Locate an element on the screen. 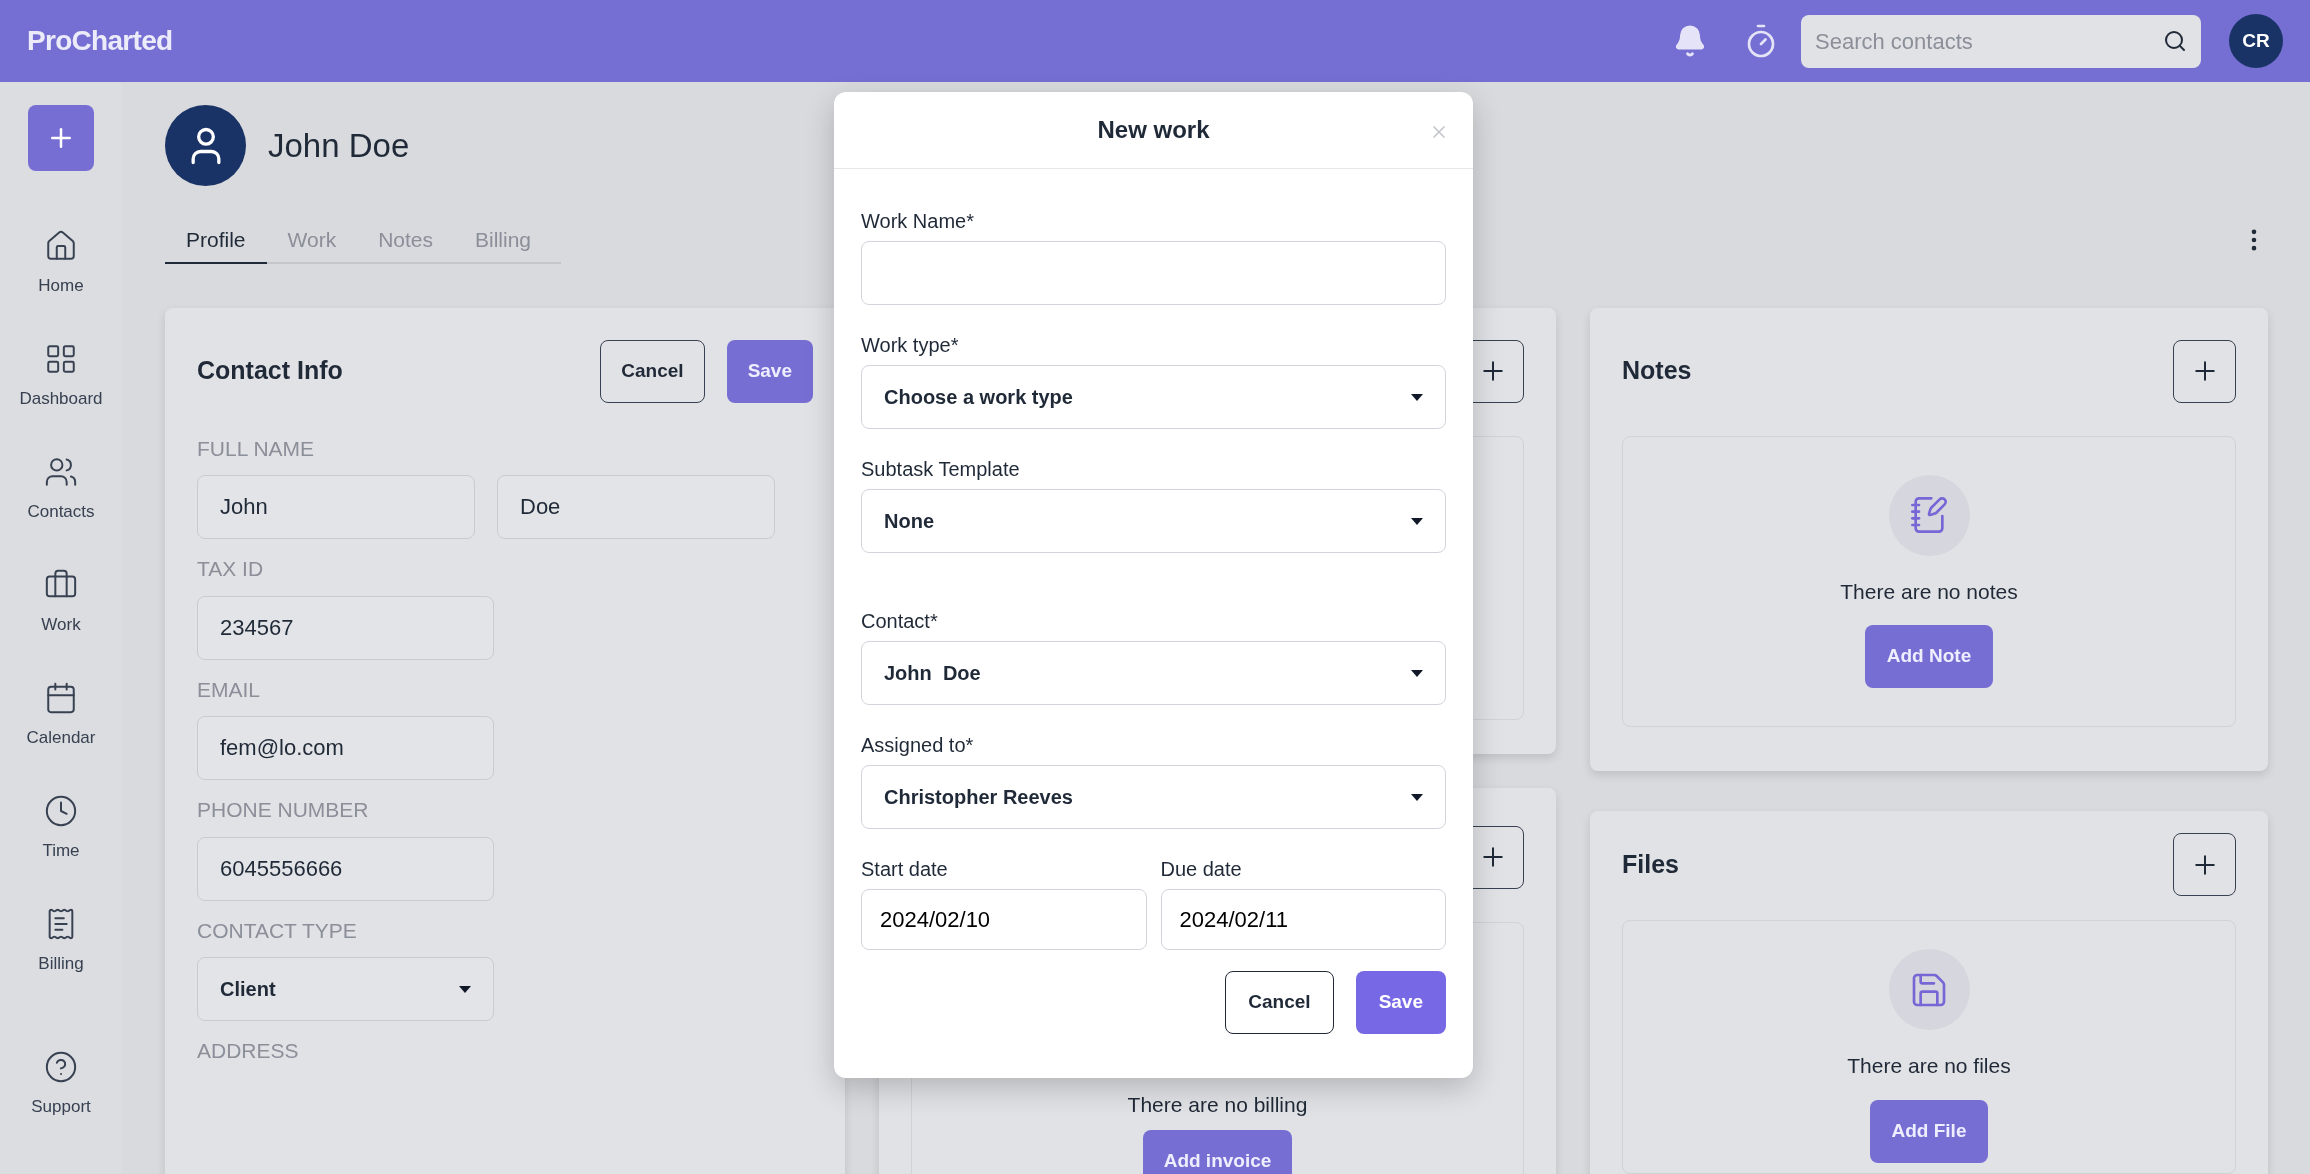 This screenshot has width=2310, height=1174. user-avatar: CR is located at coordinates (2256, 41).